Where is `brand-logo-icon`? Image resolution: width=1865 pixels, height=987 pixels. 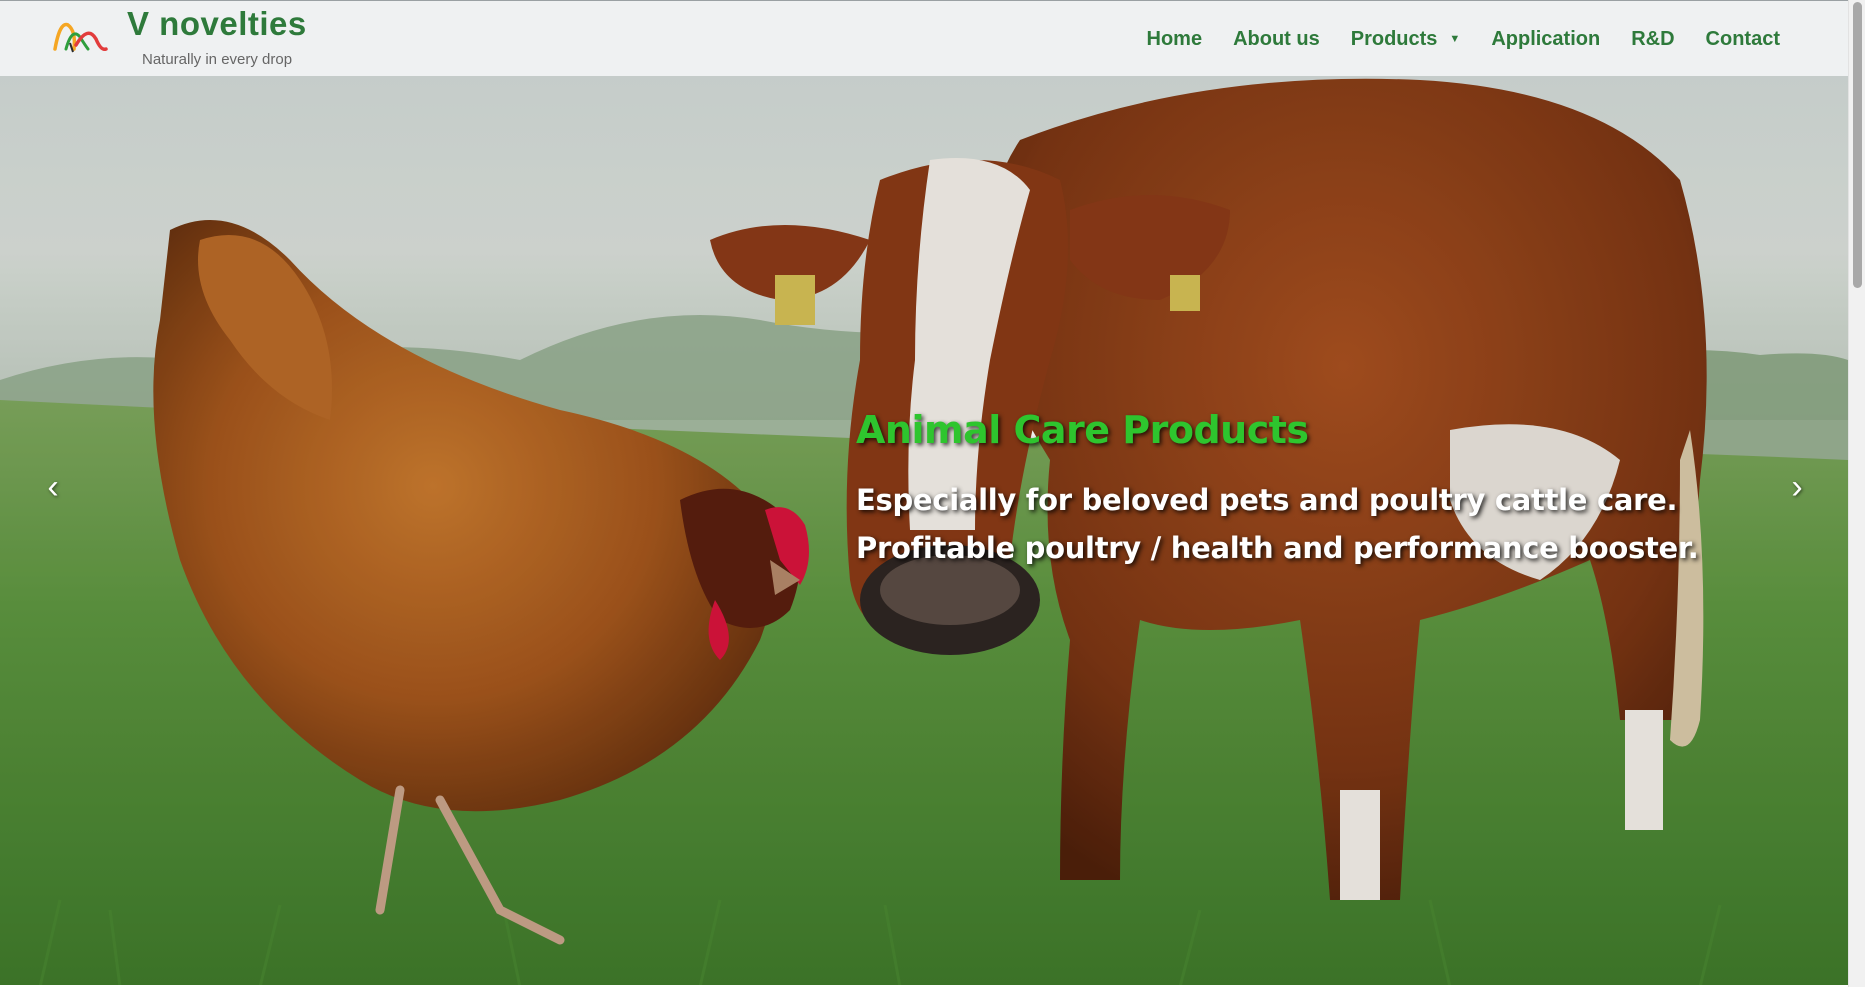 brand-logo-icon is located at coordinates (80, 39).